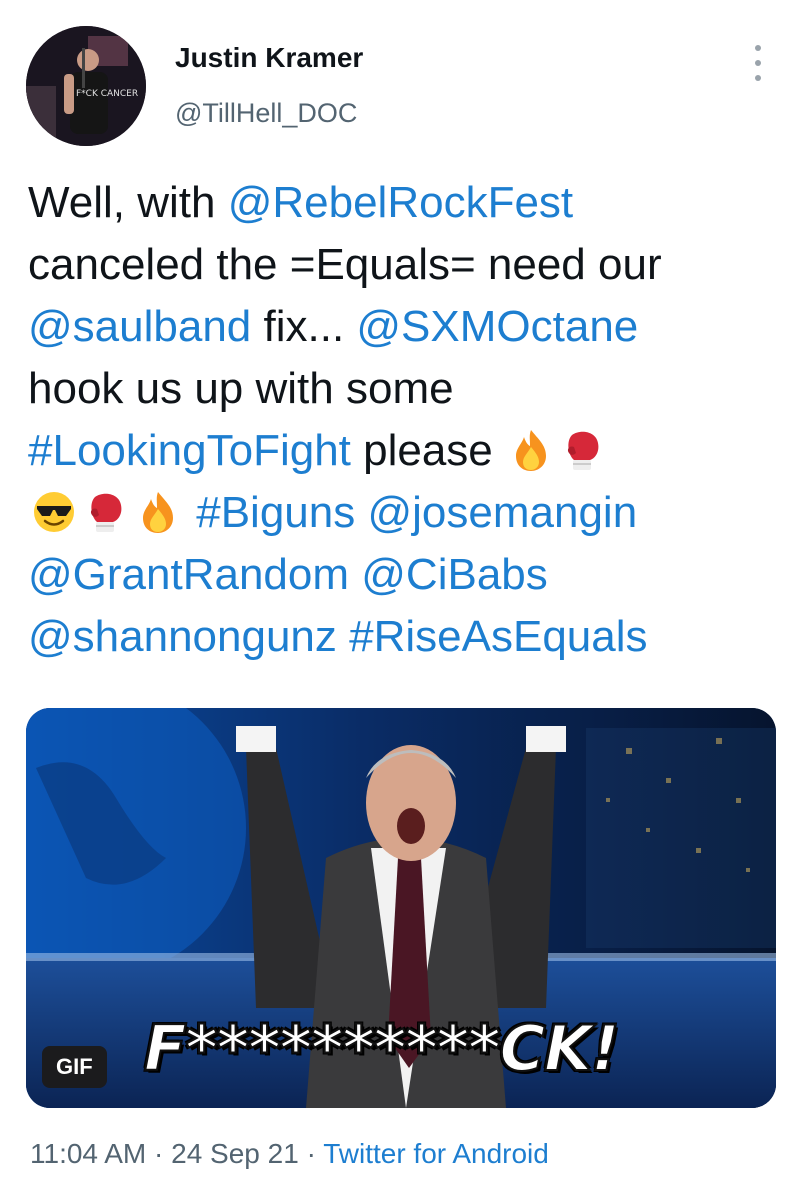  I want to click on tweet-source: Twitter for Android, so click(436, 1153).